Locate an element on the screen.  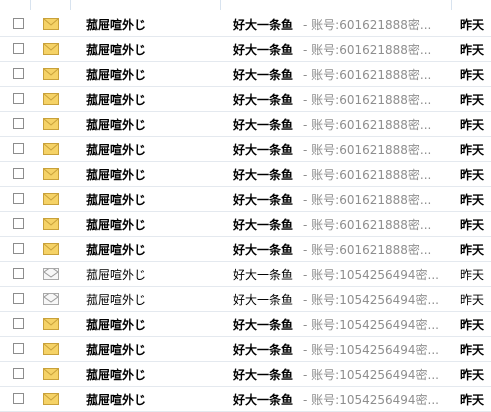
open-envelope-icon is located at coordinates (51, 299).